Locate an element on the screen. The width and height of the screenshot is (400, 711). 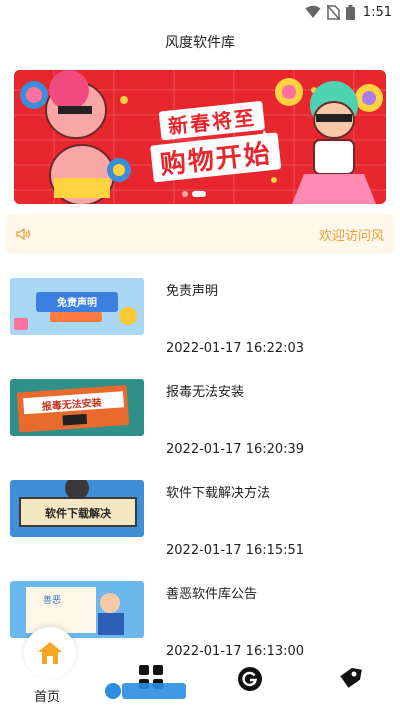
g-logo-icon is located at coordinates (250, 679).